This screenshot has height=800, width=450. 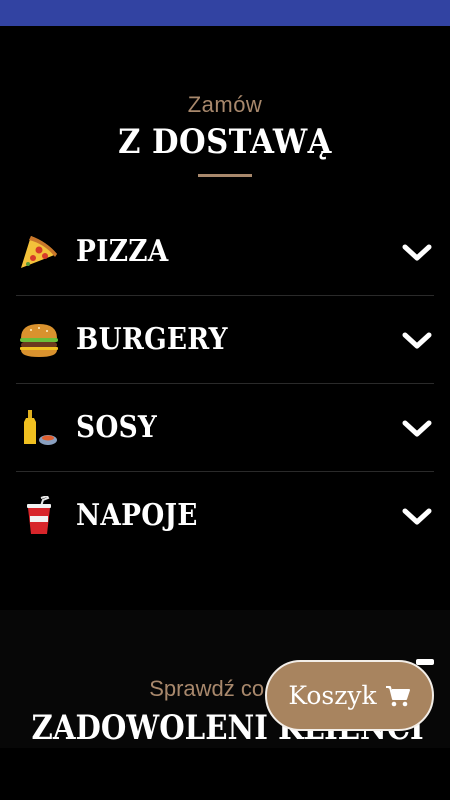 I want to click on category-label-sosy: SOSY, so click(x=117, y=427).